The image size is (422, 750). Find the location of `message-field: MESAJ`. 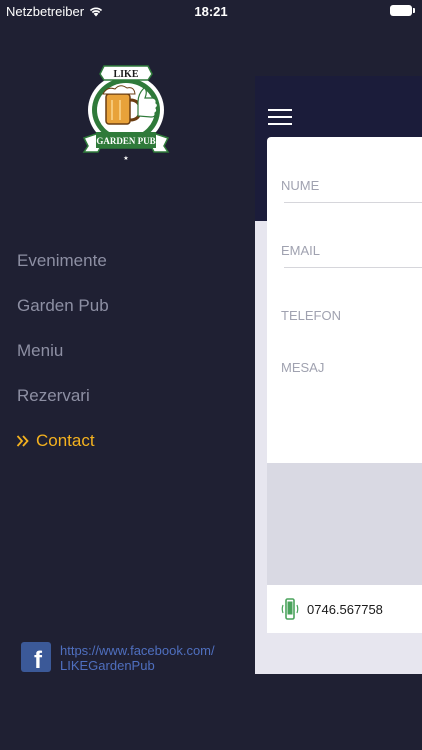

message-field: MESAJ is located at coordinates (351, 405).